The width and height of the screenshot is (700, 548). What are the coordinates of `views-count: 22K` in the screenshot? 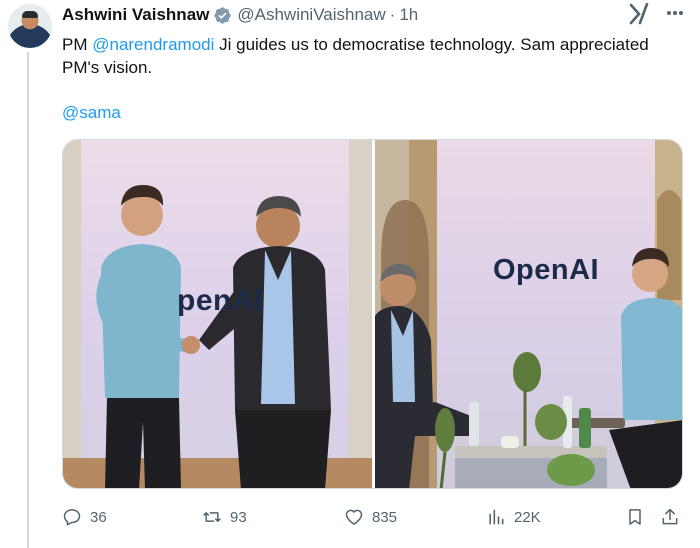 It's located at (527, 517).